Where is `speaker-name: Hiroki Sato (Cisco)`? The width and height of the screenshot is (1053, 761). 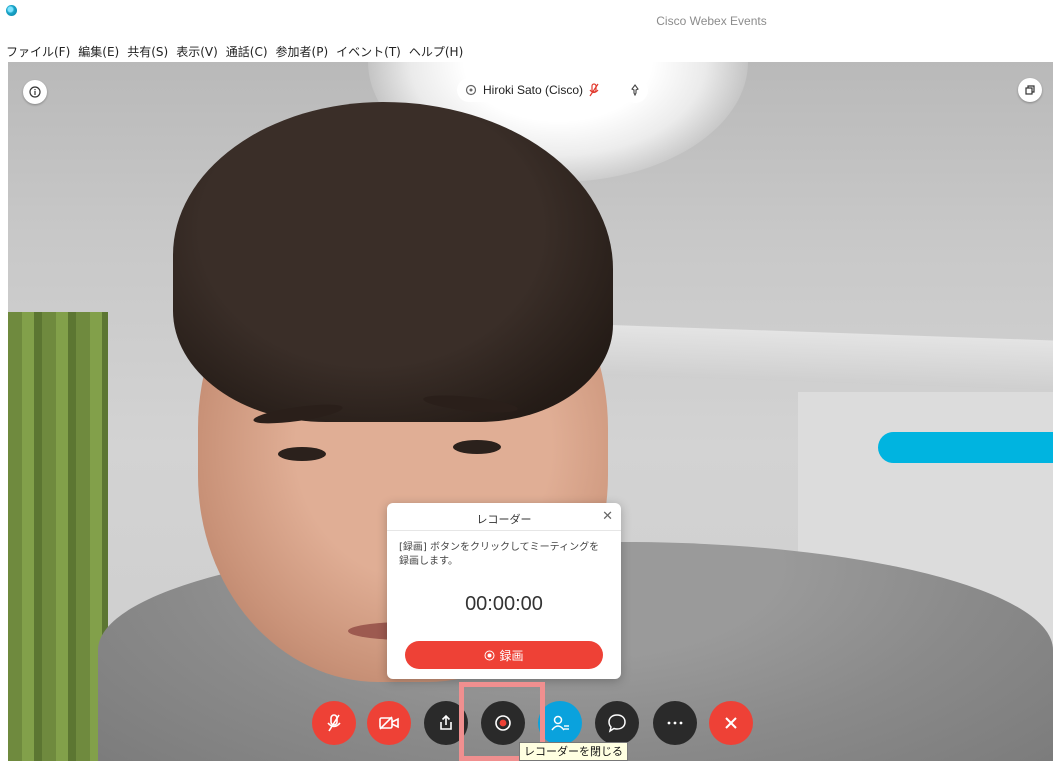 speaker-name: Hiroki Sato (Cisco) is located at coordinates (533, 90).